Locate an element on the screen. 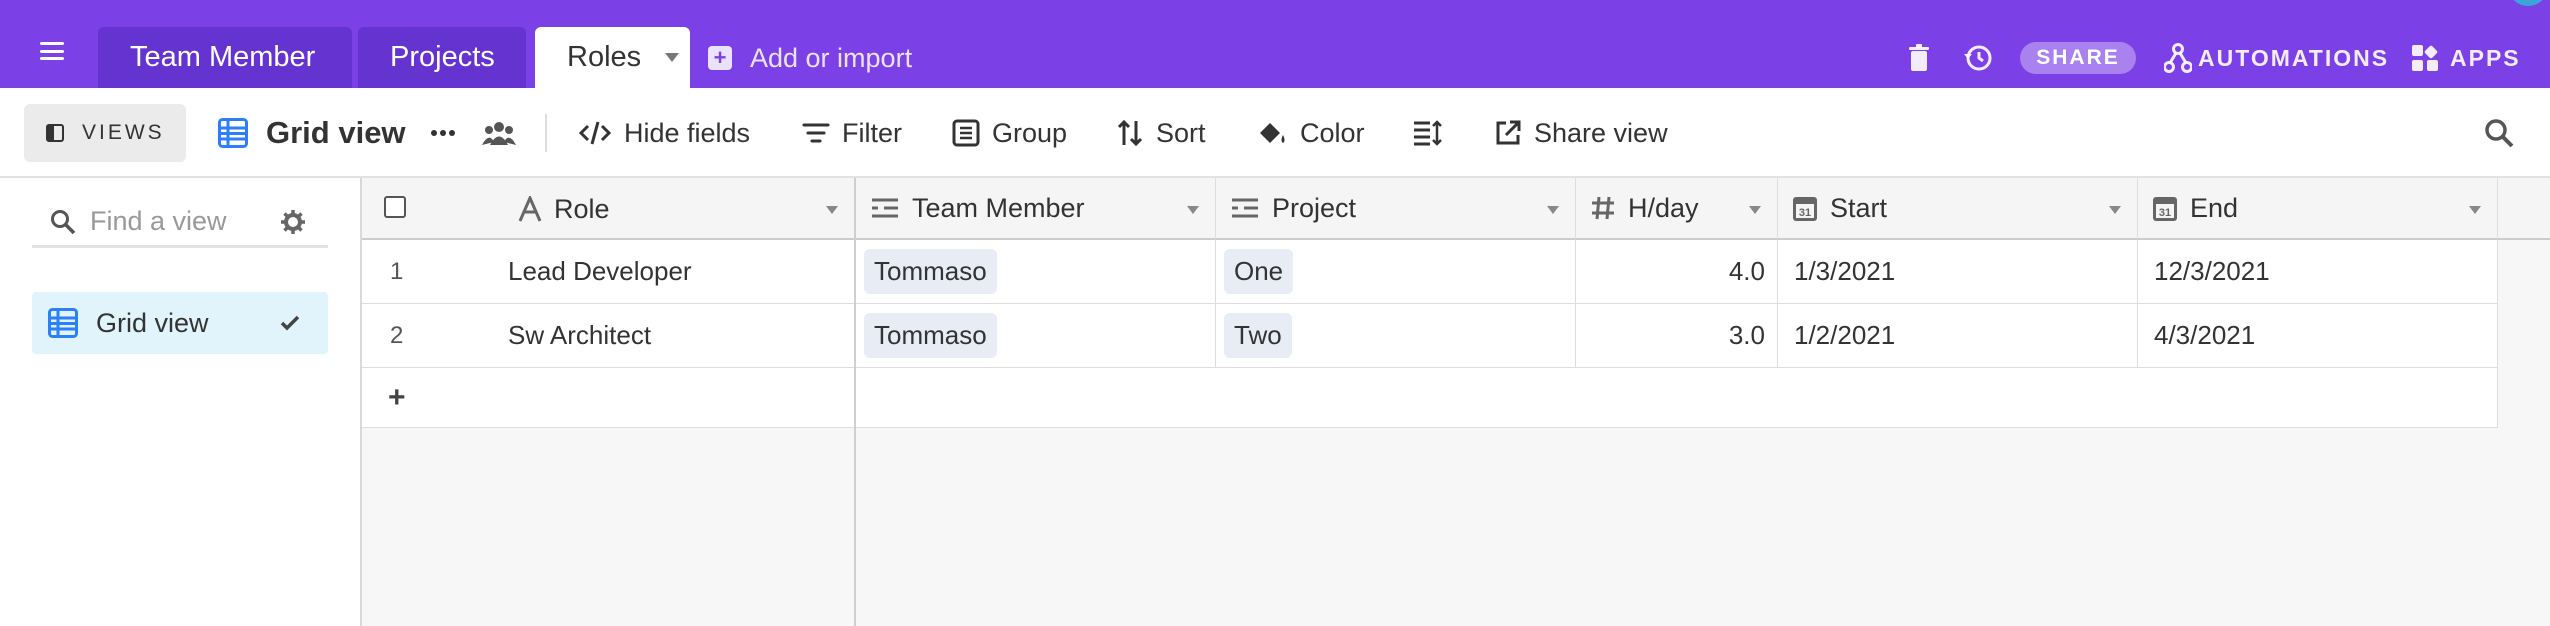  project-cell: Two is located at coordinates (1396, 336).